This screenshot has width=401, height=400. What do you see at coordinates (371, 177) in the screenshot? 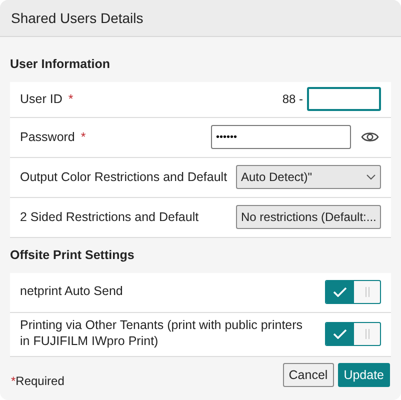
I see `chevron-down-icon` at bounding box center [371, 177].